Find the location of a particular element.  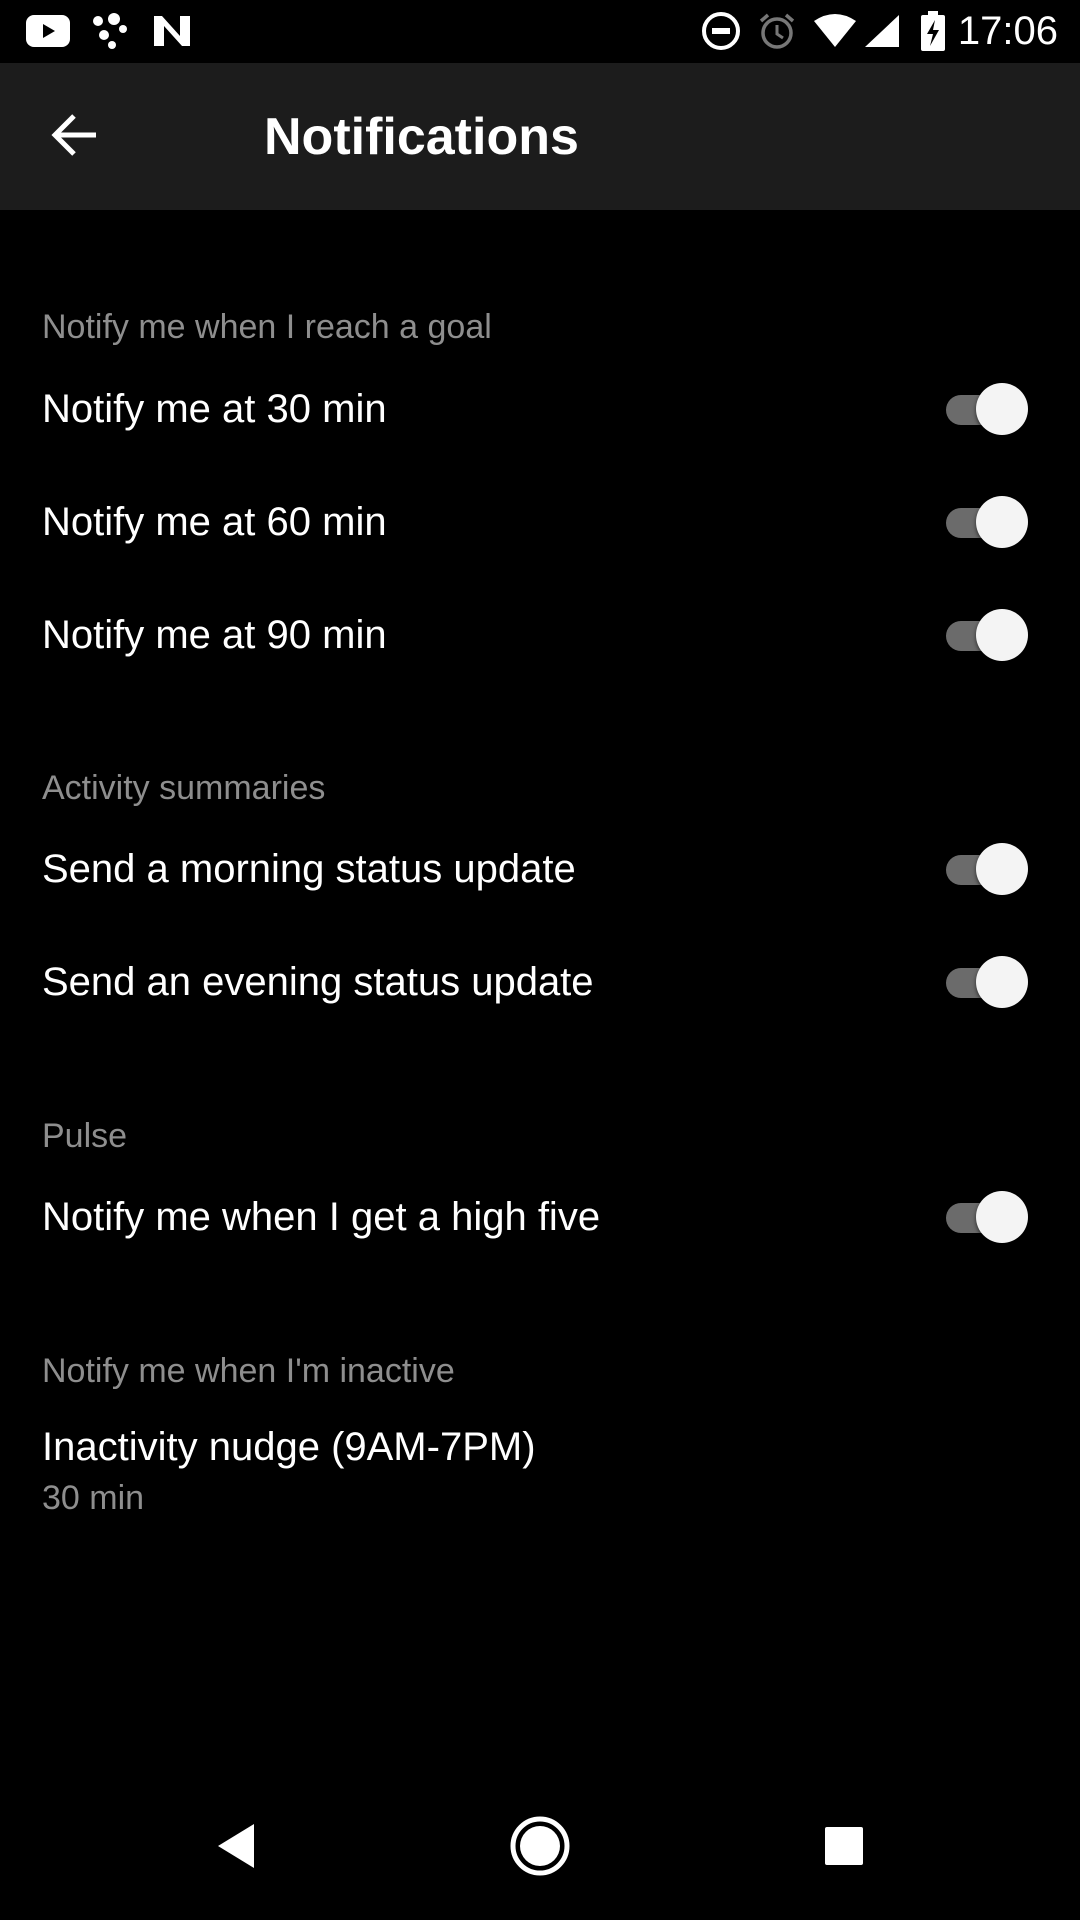

cell-signal-icon is located at coordinates (882, 31).